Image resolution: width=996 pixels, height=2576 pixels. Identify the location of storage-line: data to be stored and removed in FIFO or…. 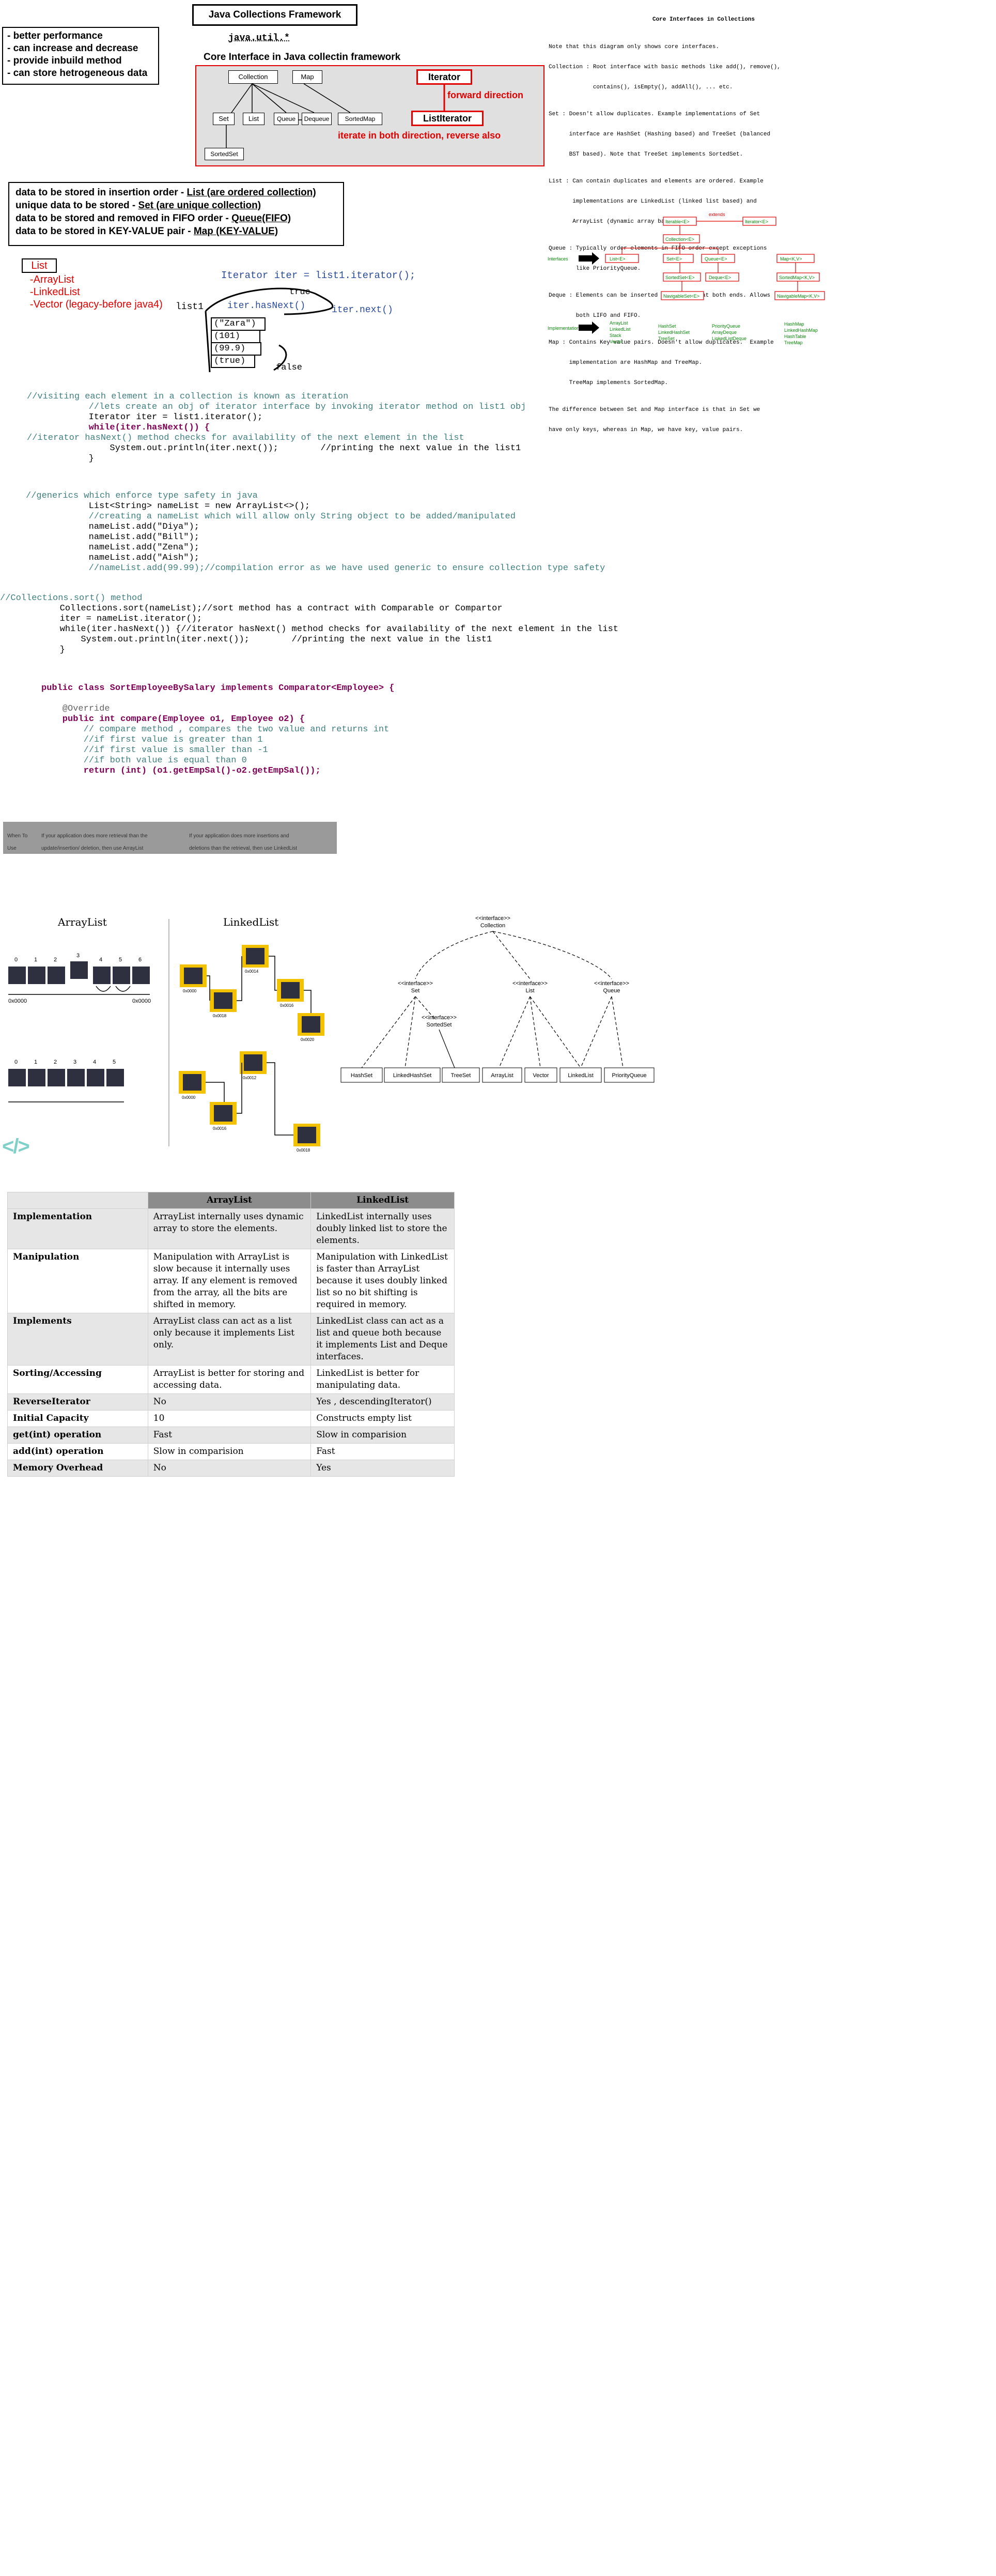
(176, 219).